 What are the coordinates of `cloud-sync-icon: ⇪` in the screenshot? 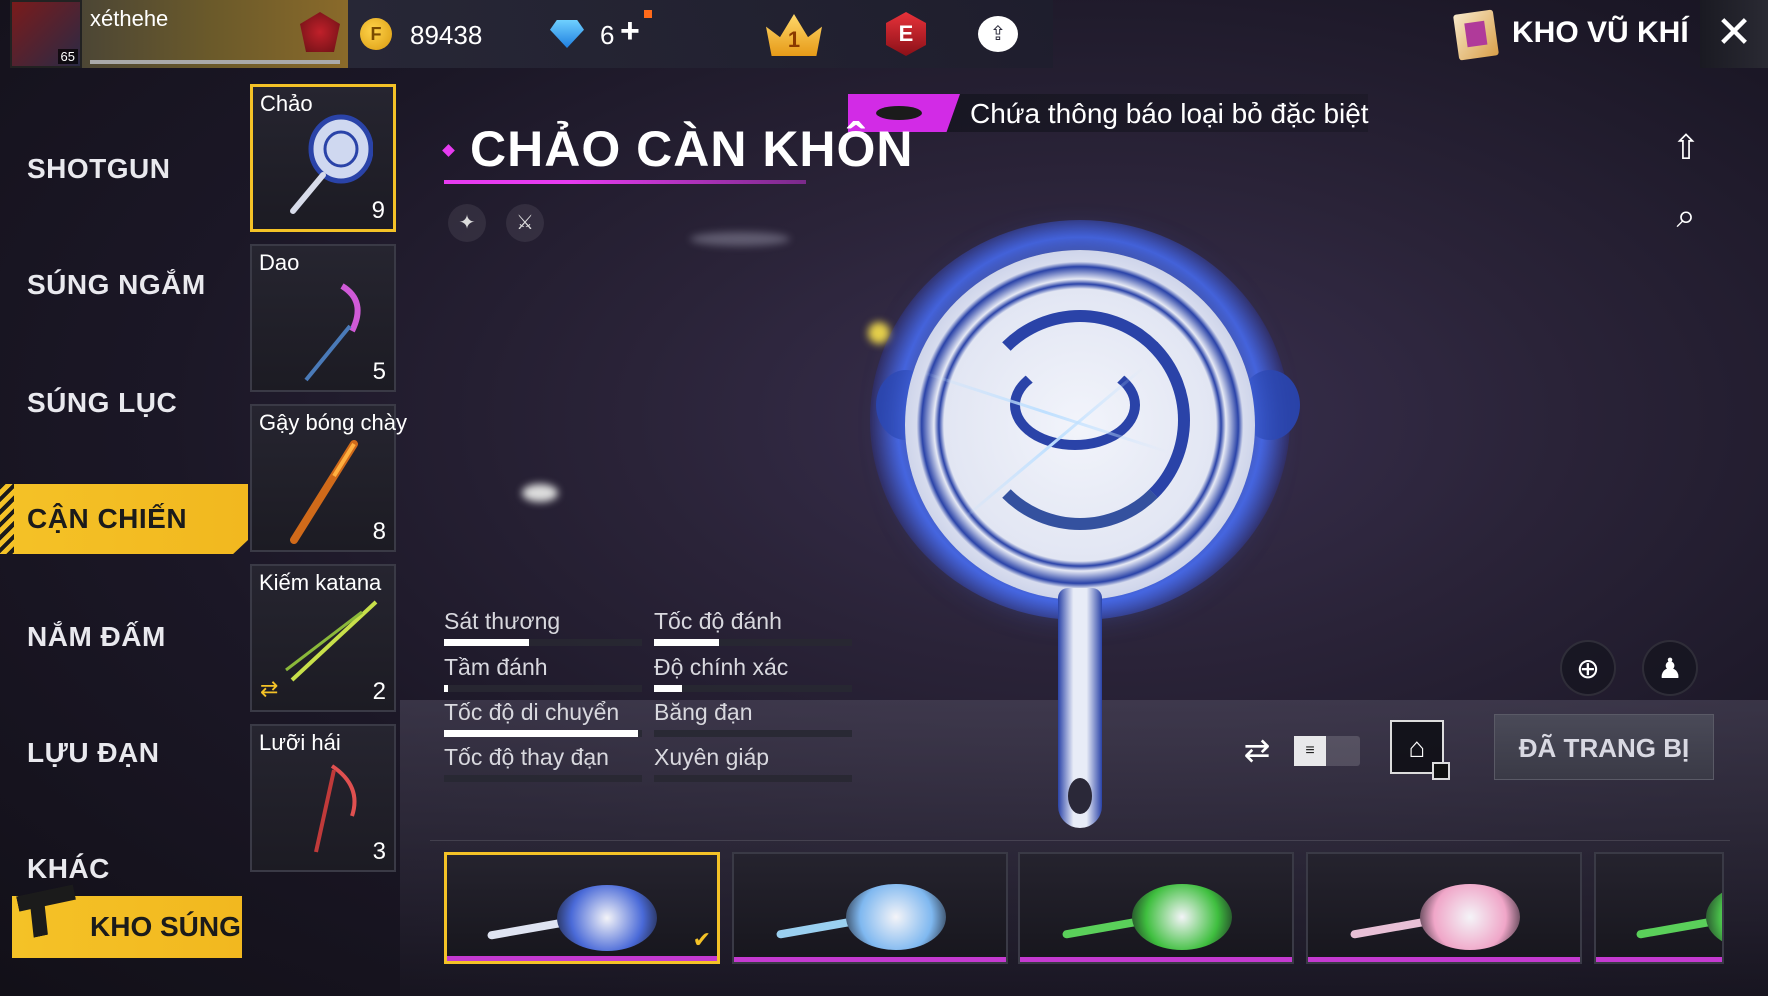 It's located at (998, 34).